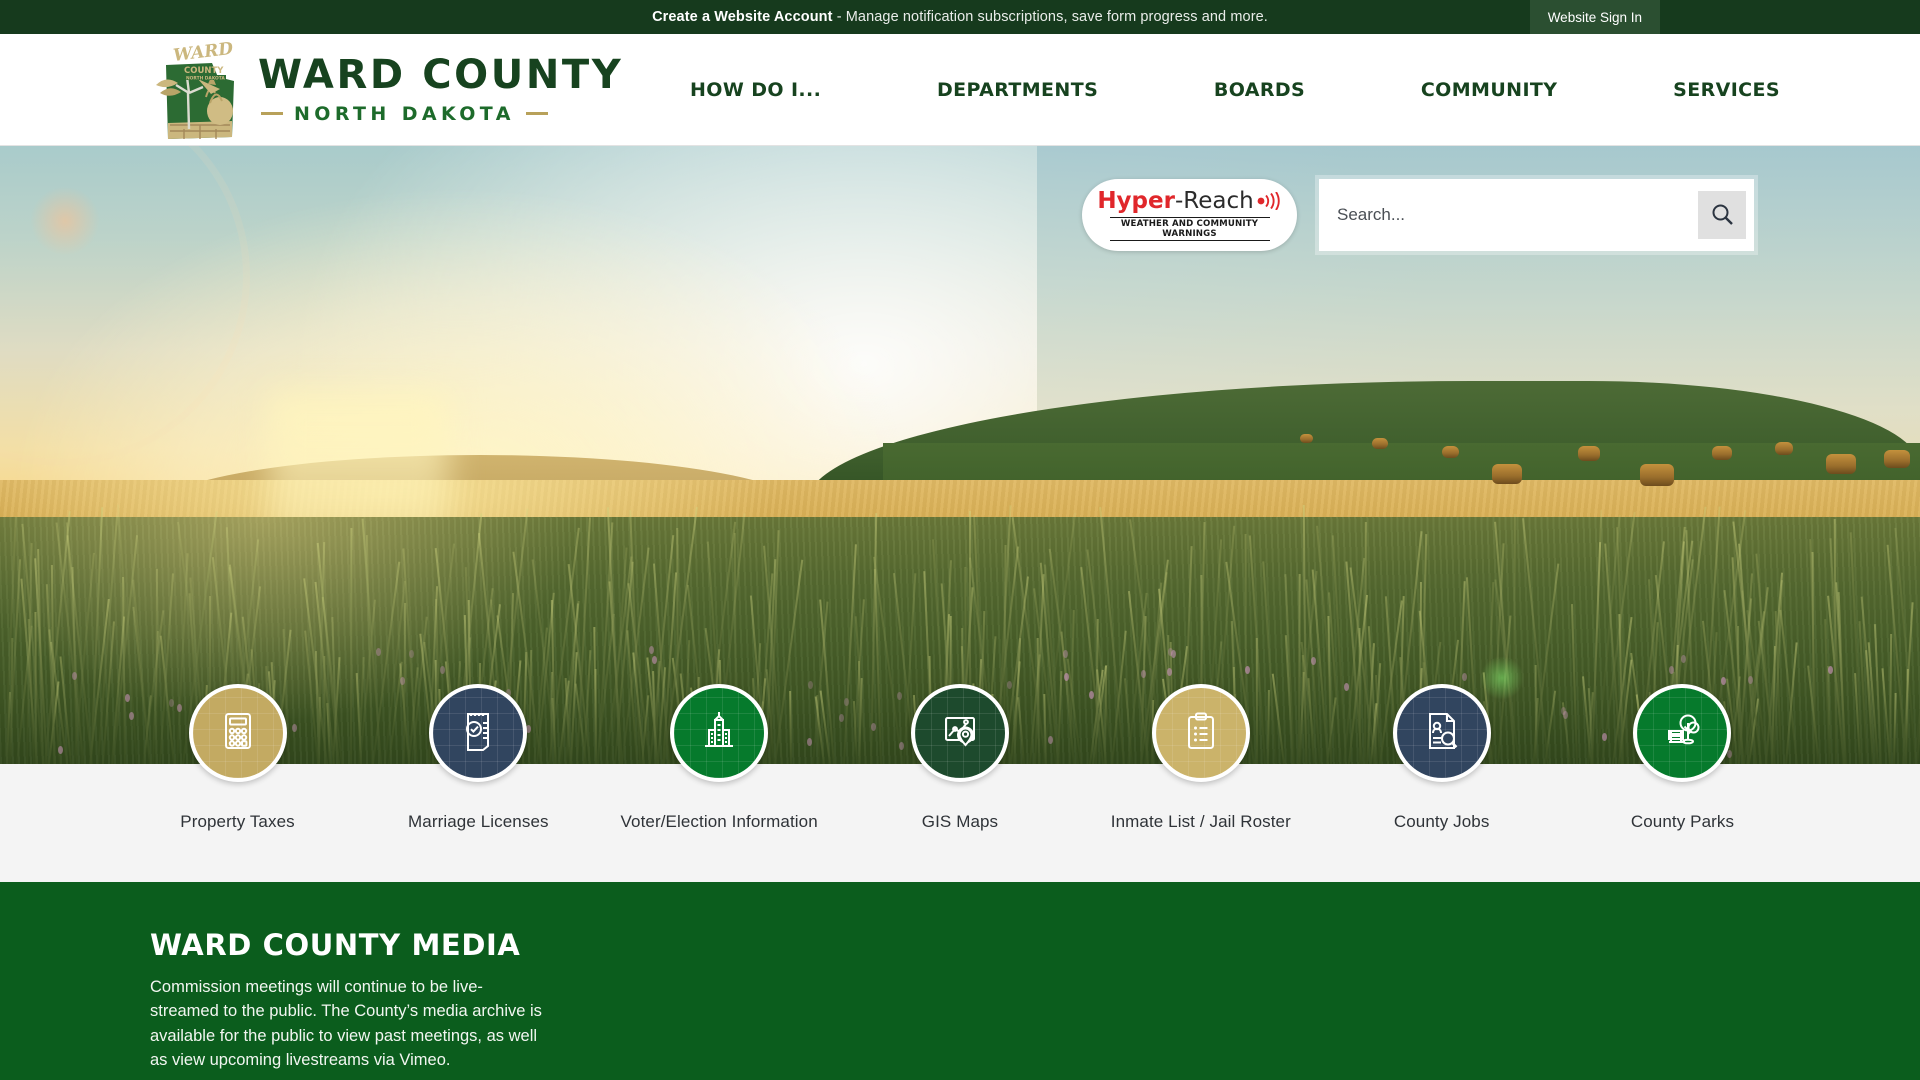  Describe the element at coordinates (404, 113) in the screenshot. I see `brand-subtitle: NORTH DAKOTA` at that location.